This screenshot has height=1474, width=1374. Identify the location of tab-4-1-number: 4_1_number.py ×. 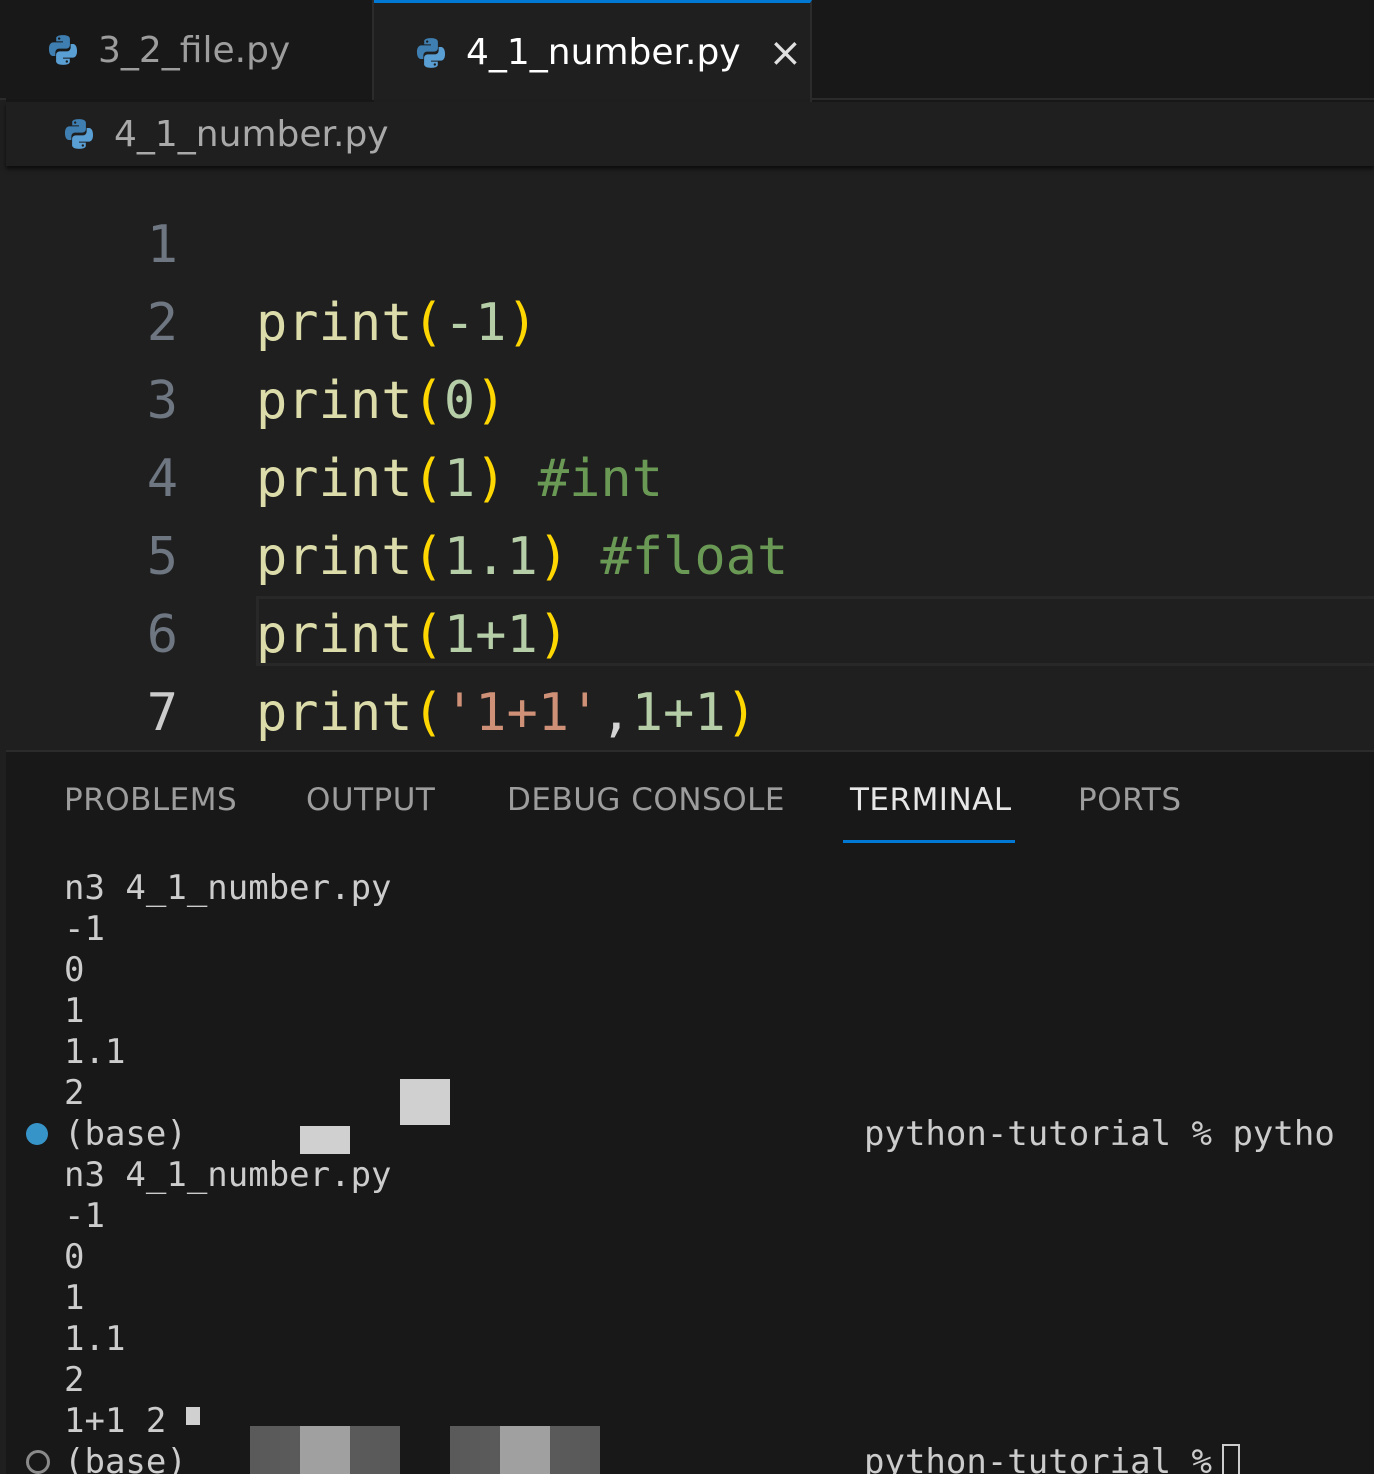
(593, 51).